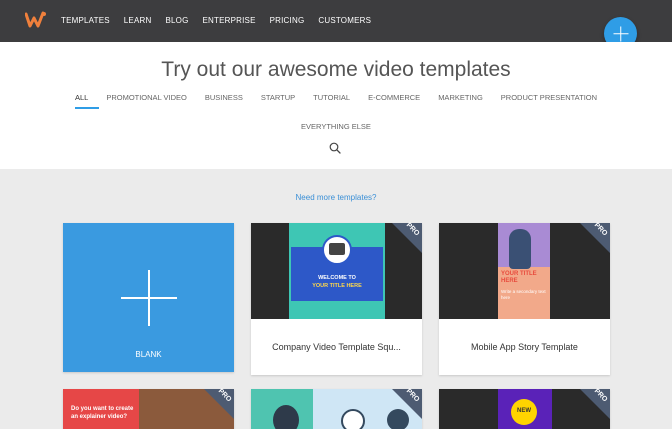  What do you see at coordinates (336, 408) in the screenshot?
I see `template-card: PRO` at bounding box center [336, 408].